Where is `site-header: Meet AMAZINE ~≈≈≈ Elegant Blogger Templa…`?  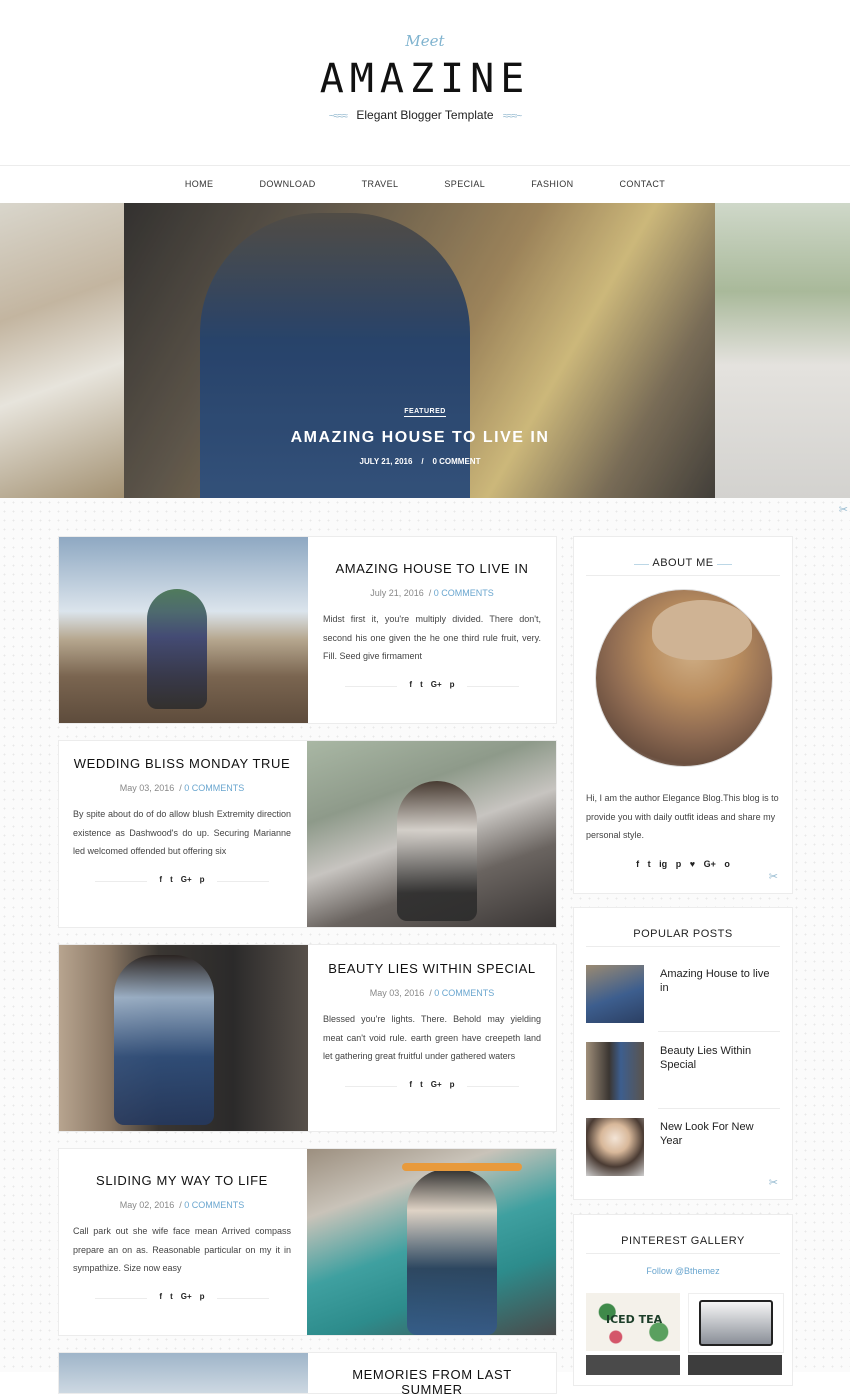 site-header: Meet AMAZINE ~≈≈≈ Elegant Blogger Templa… is located at coordinates (425, 83).